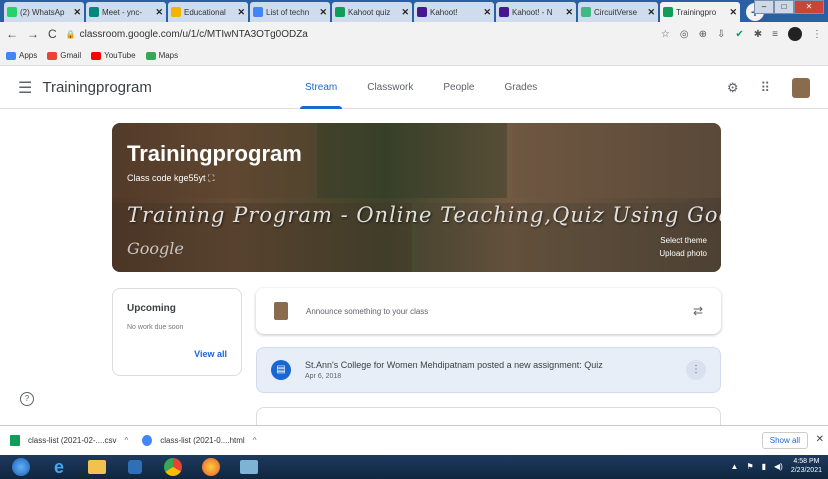  I want to click on upcoming-subtitle: No work due soon, so click(155, 327).